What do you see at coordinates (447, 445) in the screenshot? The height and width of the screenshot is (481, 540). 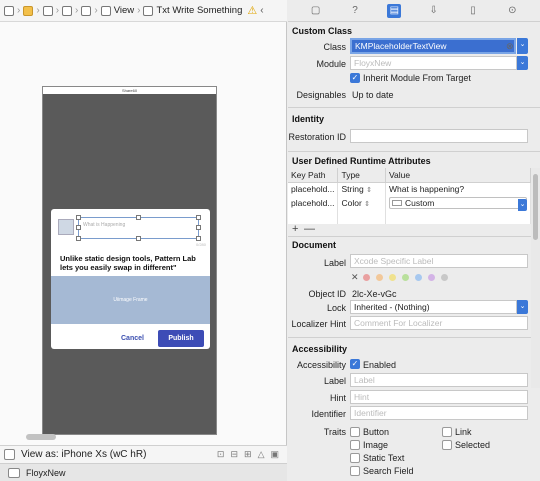 I see `trait-selected-checkbox` at bounding box center [447, 445].